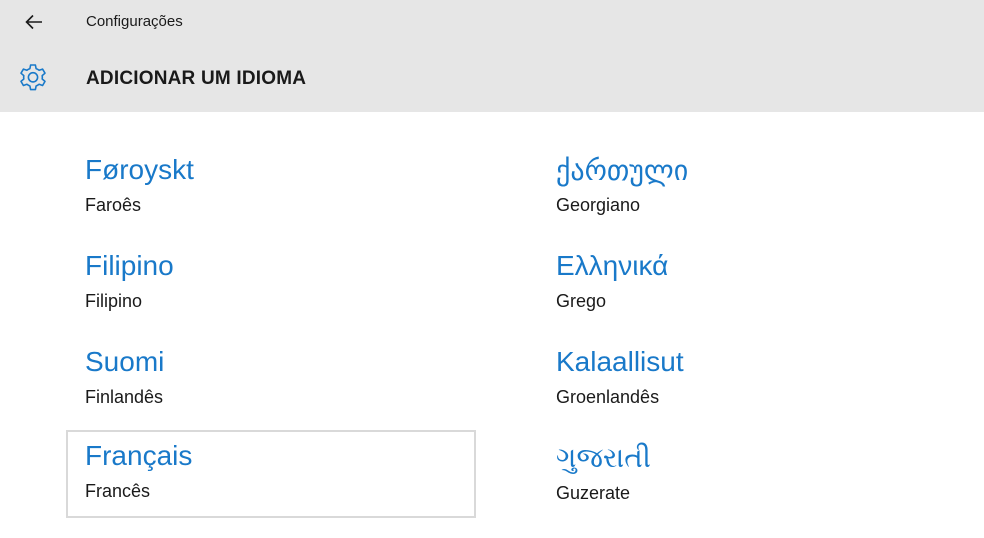 The image size is (984, 538). What do you see at coordinates (593, 493) in the screenshot?
I see `language-translated-name: Guzerate` at bounding box center [593, 493].